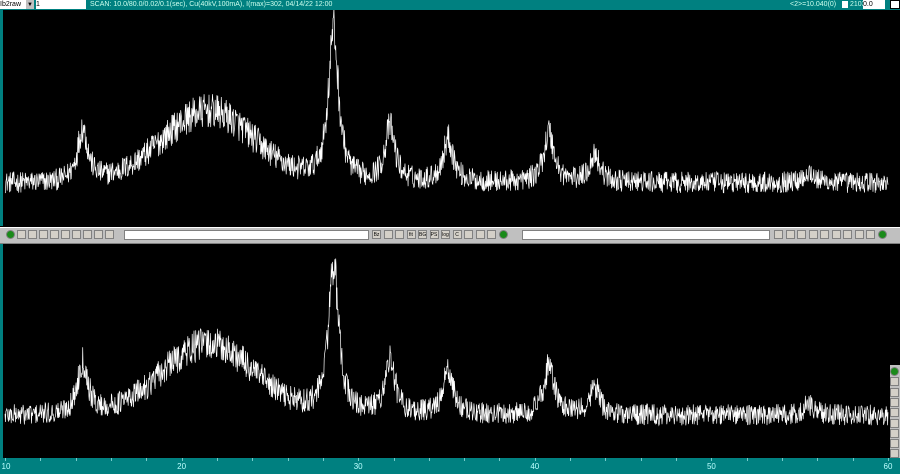 The width and height of the screenshot is (900, 474). Describe the element at coordinates (824, 234) in the screenshot. I see `r5-button` at that location.